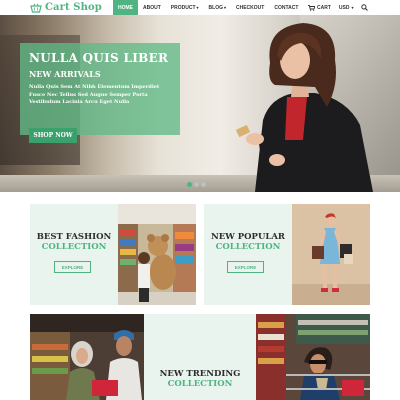 This screenshot has height=400, width=400. I want to click on promo-title: NEW TRENDING COLLECTION, so click(200, 379).